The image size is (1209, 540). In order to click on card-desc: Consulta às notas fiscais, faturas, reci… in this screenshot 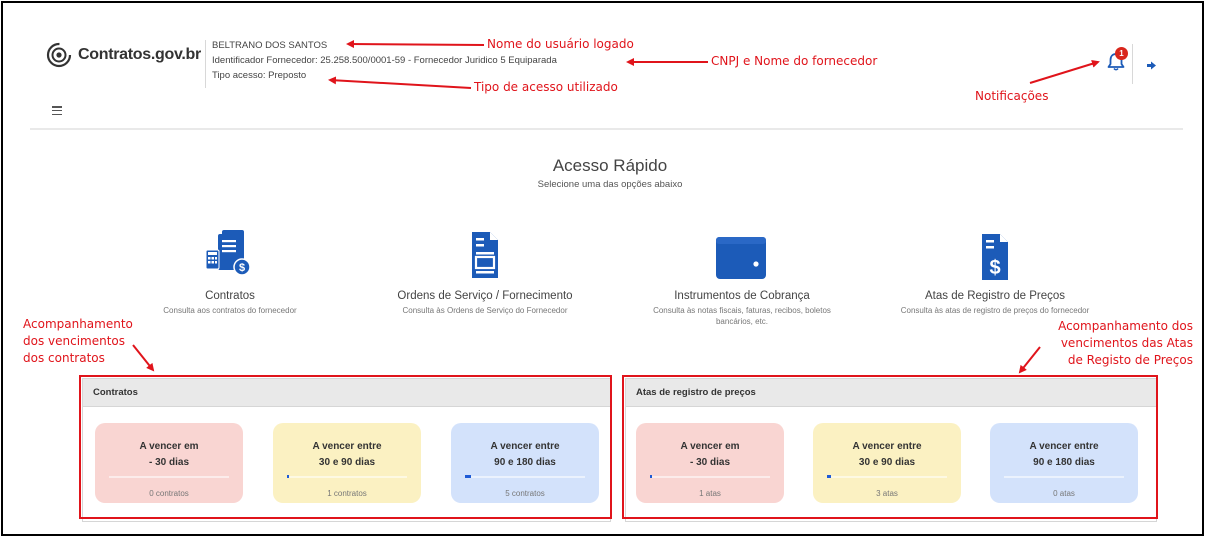, I will do `click(742, 316)`.